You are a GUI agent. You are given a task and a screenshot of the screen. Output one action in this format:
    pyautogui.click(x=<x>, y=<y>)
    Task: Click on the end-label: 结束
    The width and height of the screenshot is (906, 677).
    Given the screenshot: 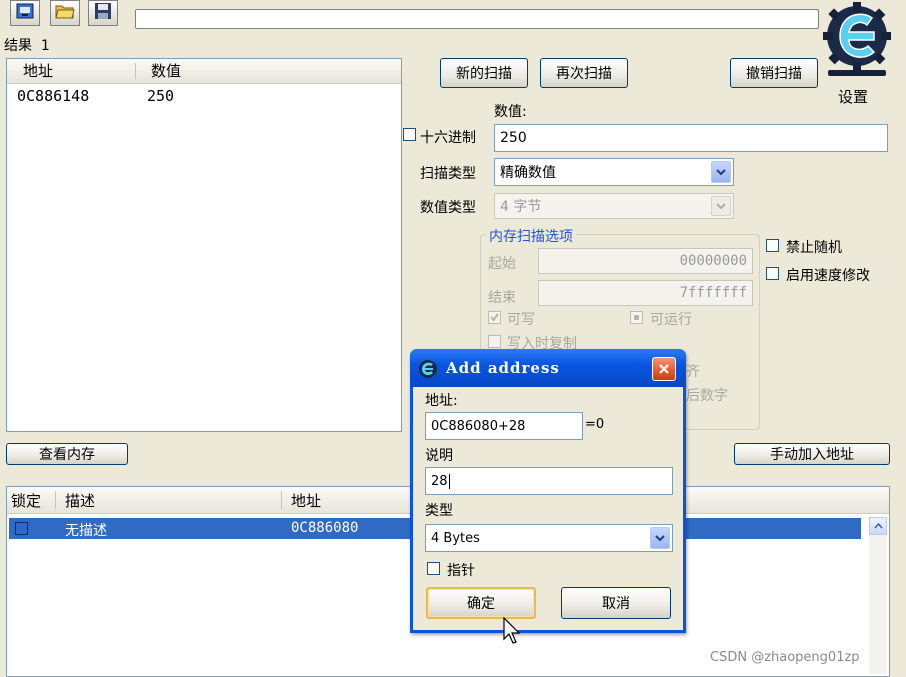 What is the action you would take?
    pyautogui.click(x=502, y=298)
    